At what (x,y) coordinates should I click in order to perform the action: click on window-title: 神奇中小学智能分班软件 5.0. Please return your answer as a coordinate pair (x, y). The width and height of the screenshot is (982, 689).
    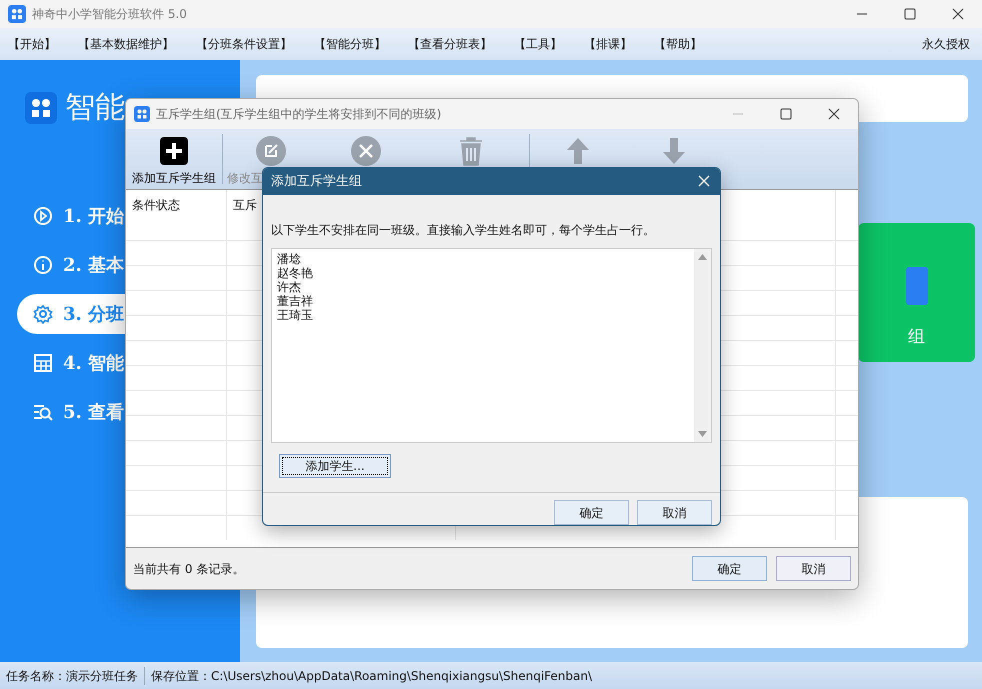
    Looking at the image, I should click on (109, 14).